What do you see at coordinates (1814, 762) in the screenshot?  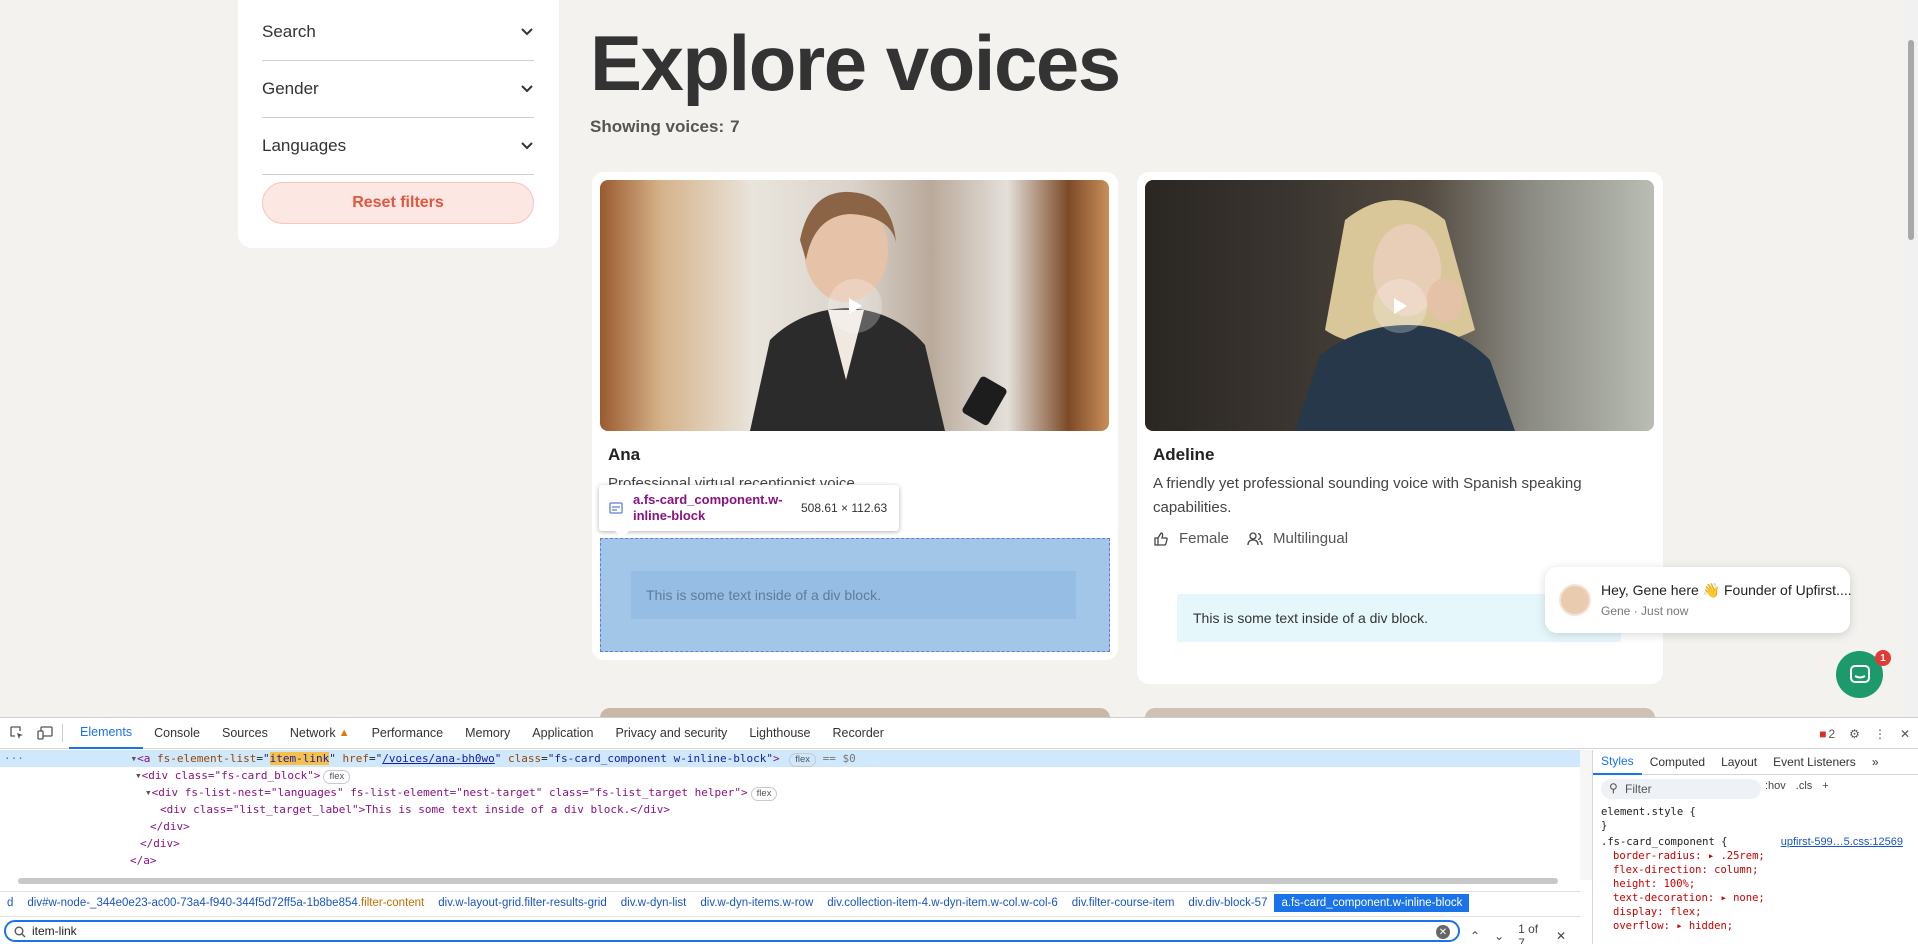 I see `tab-event-listeners: Event Listeners` at bounding box center [1814, 762].